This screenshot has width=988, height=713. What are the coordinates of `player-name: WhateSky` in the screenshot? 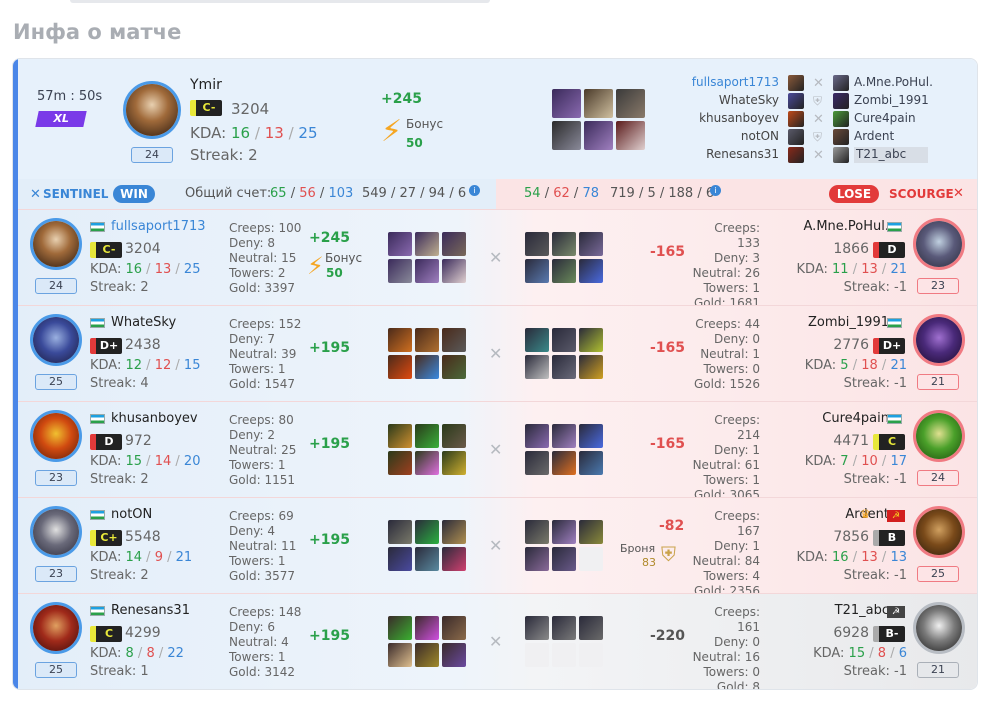 It's located at (143, 322).